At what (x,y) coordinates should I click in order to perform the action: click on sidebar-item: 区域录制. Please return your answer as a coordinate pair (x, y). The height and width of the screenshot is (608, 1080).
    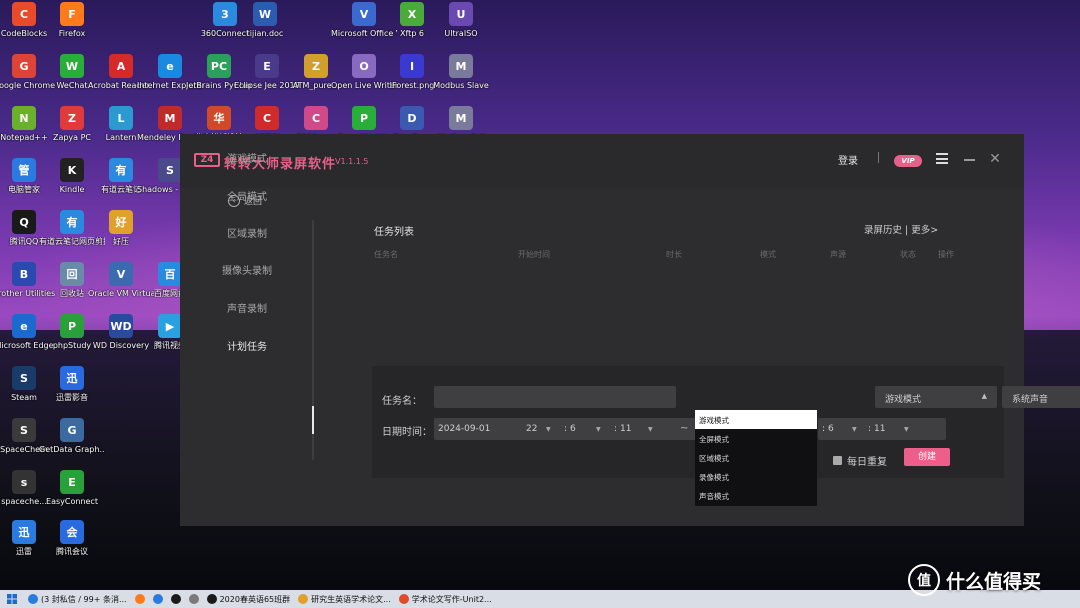
    Looking at the image, I should click on (247, 232).